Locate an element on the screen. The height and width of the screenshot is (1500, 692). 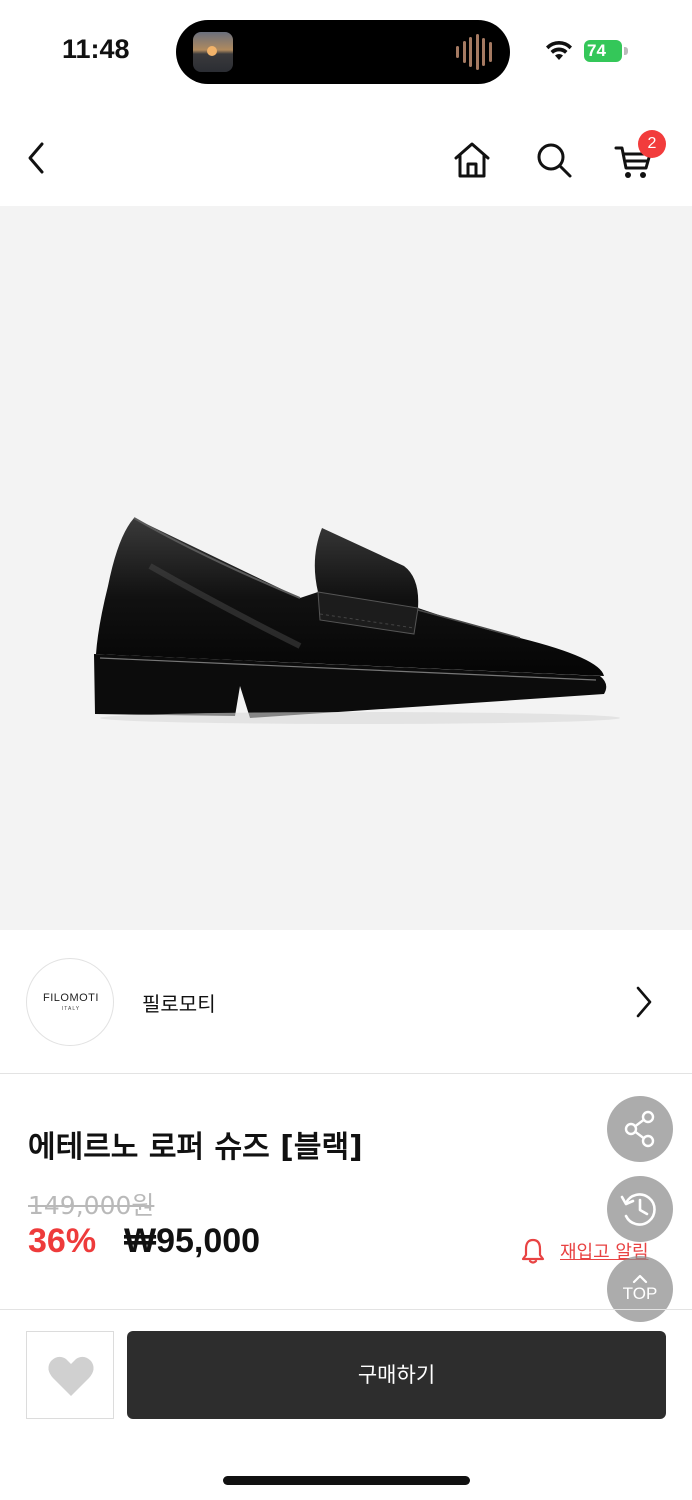
bell-icon is located at coordinates (533, 1251).